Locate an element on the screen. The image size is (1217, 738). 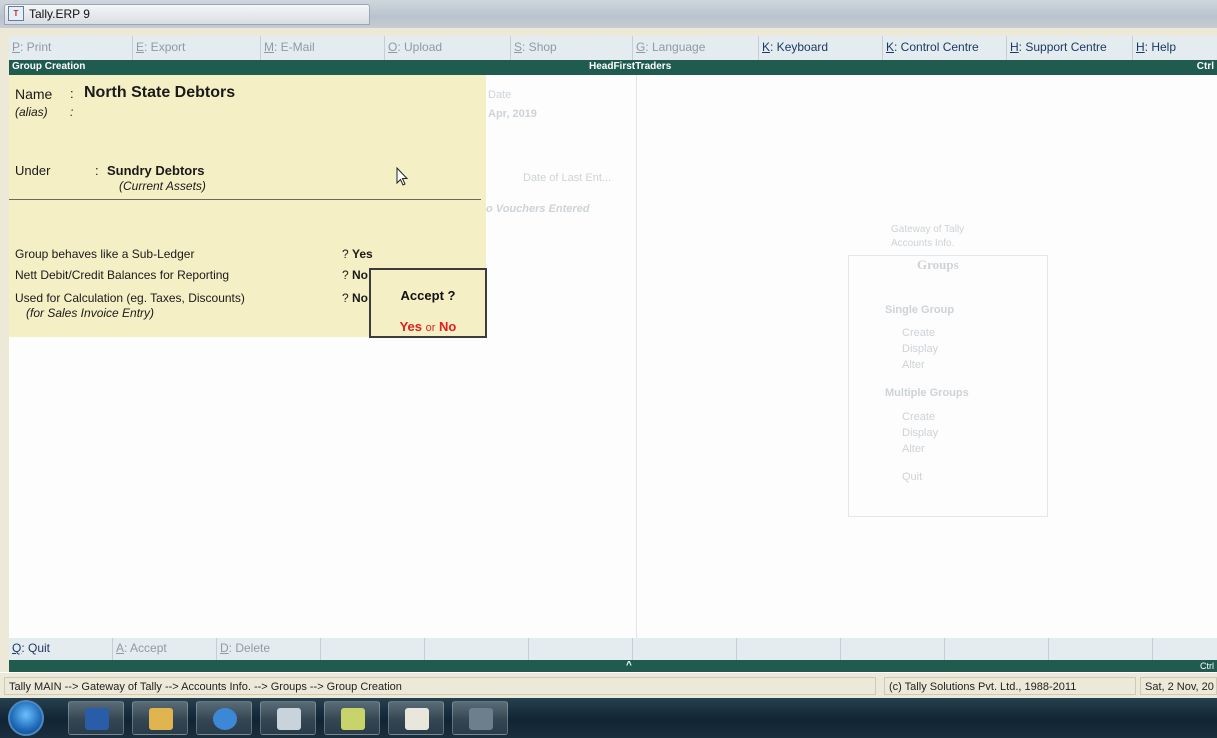
accept-choices: Yes or No is located at coordinates (428, 326).